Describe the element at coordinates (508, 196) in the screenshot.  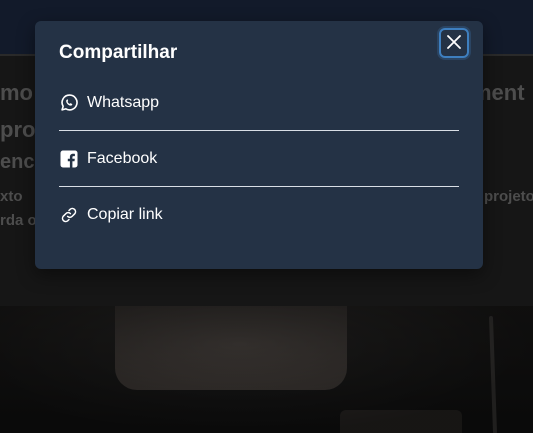
I see `article-body-fragment: projeto` at that location.